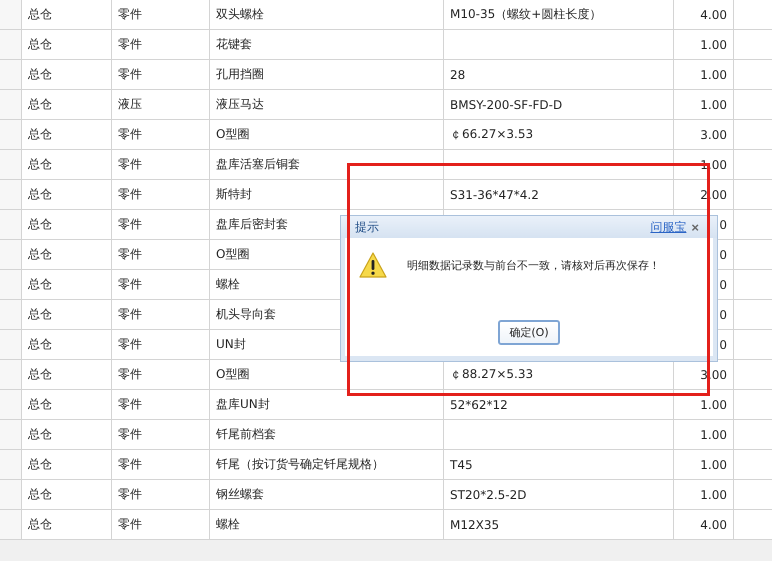  I want to click on table-cell: 钢丝螺套, so click(240, 494).